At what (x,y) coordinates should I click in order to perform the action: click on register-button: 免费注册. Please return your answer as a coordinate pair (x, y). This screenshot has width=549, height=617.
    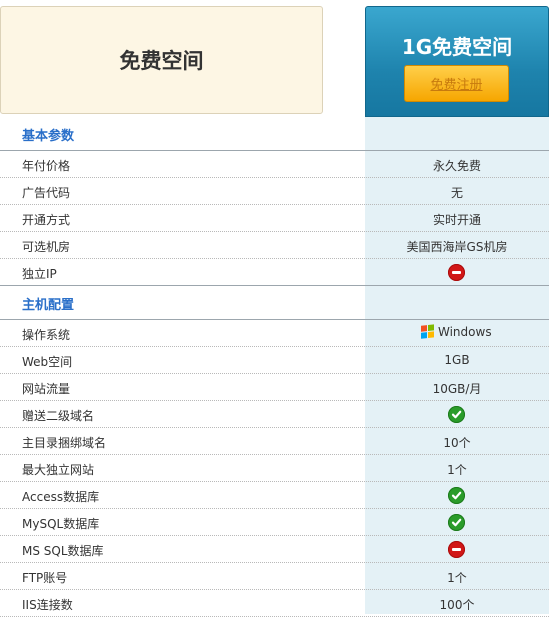
    Looking at the image, I should click on (456, 83).